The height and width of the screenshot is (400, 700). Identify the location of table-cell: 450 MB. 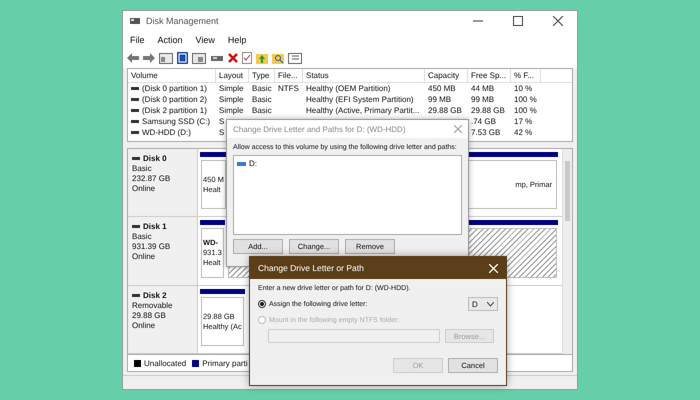
(442, 88).